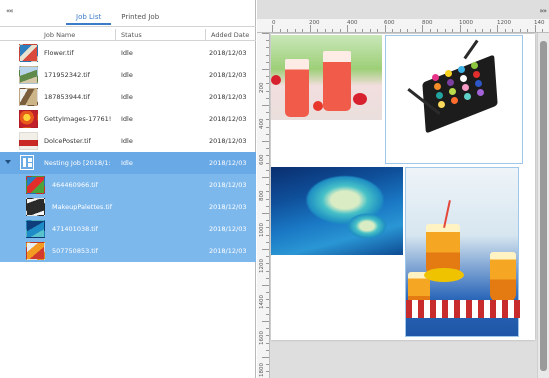  Describe the element at coordinates (131, 35) in the screenshot. I see `column-status: Status` at that location.